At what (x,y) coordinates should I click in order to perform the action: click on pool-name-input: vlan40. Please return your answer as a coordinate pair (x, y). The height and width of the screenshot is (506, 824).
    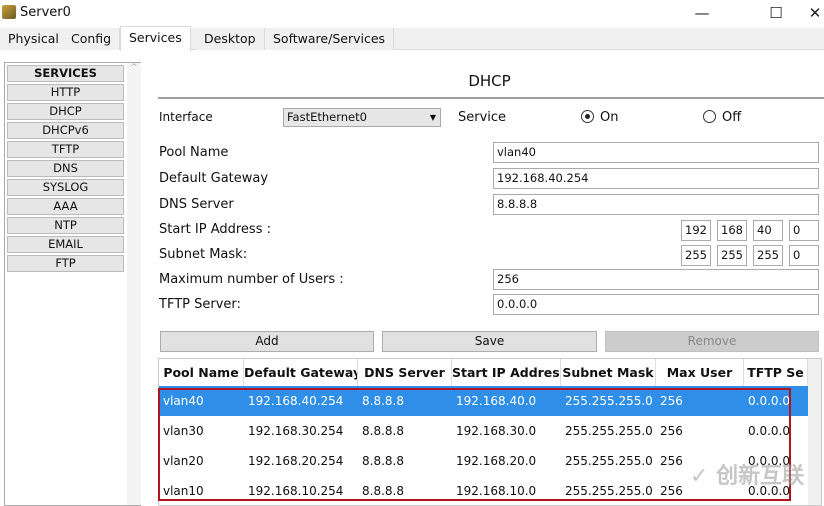
    Looking at the image, I should click on (656, 152).